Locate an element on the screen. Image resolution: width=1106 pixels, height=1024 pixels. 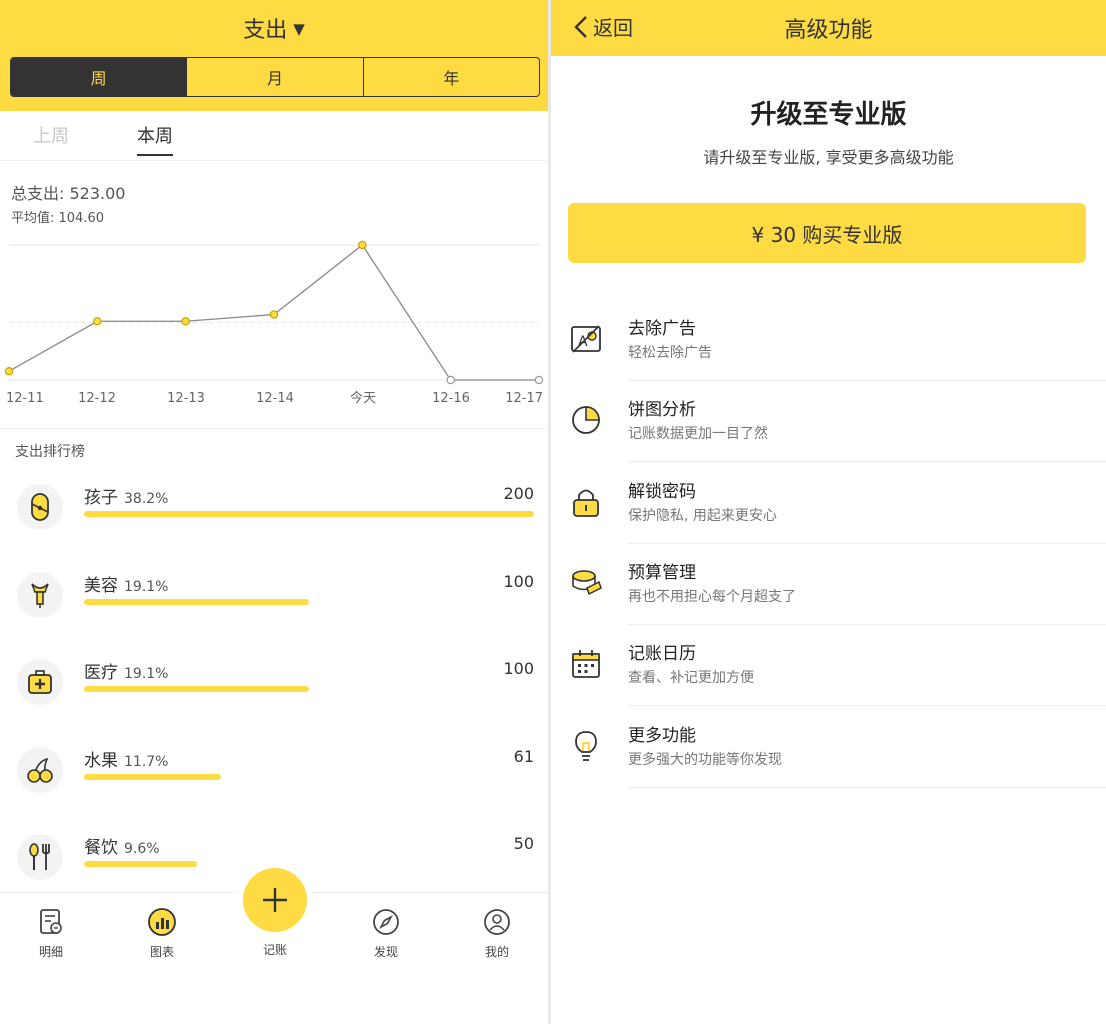
feature-name: 记账日历 is located at coordinates (662, 654).